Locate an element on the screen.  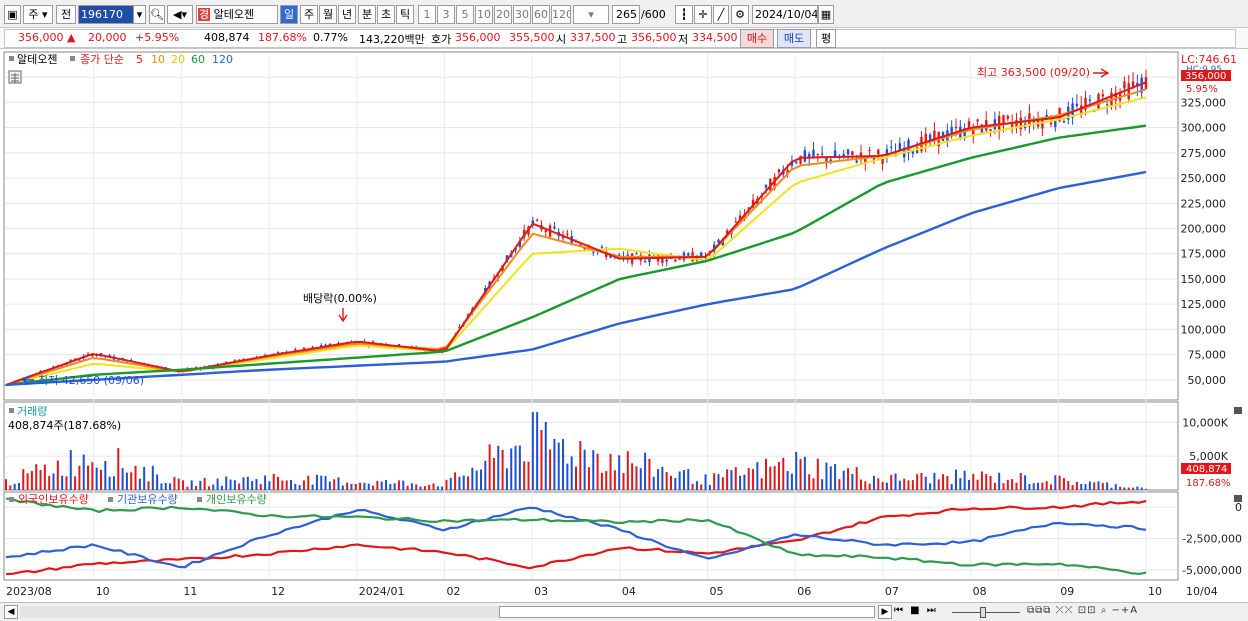
legend-institution: 기관보유수량 is located at coordinates (147, 499).